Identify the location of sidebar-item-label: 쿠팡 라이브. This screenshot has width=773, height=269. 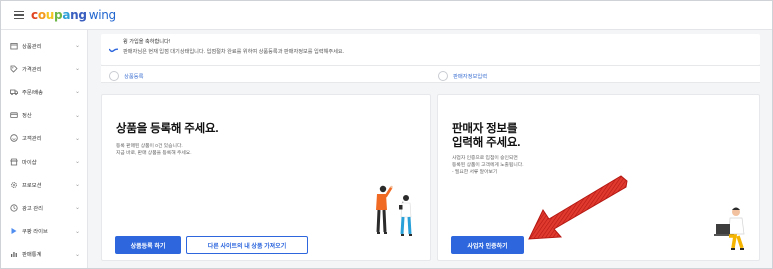
(35, 232).